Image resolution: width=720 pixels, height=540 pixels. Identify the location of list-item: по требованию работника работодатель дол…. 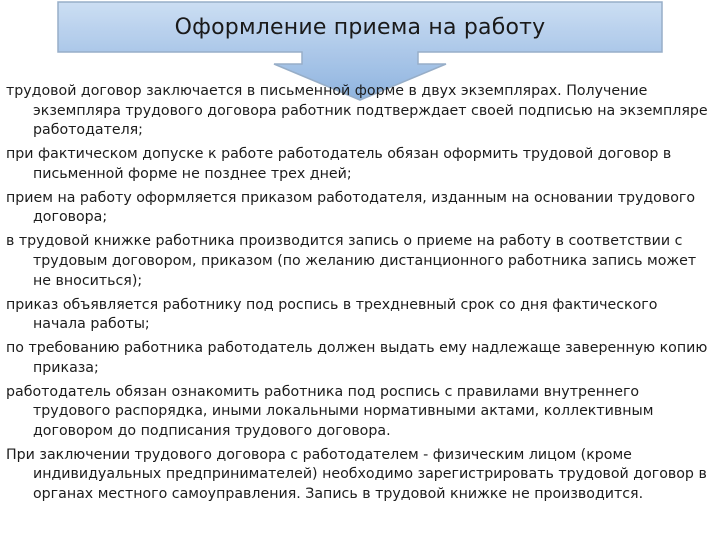
(357, 358).